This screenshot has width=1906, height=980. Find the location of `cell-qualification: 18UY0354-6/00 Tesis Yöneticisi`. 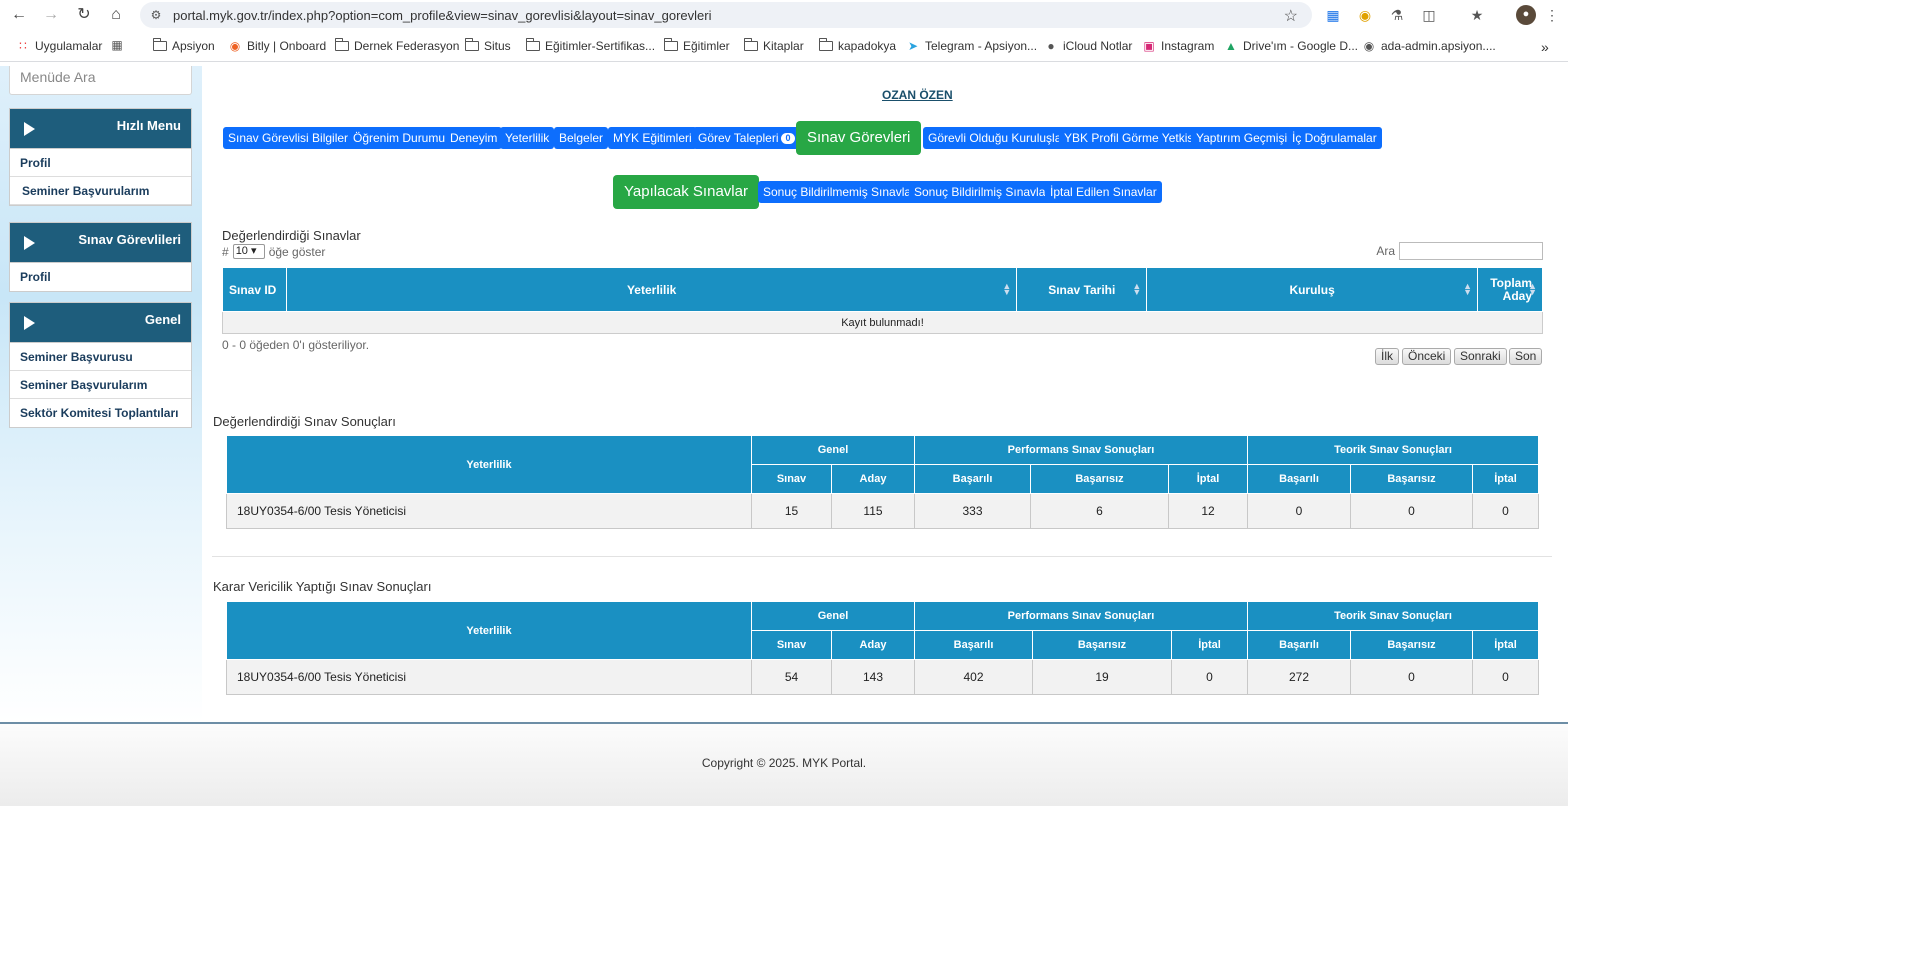

cell-qualification: 18UY0354-6/00 Tesis Yöneticisi is located at coordinates (489, 677).